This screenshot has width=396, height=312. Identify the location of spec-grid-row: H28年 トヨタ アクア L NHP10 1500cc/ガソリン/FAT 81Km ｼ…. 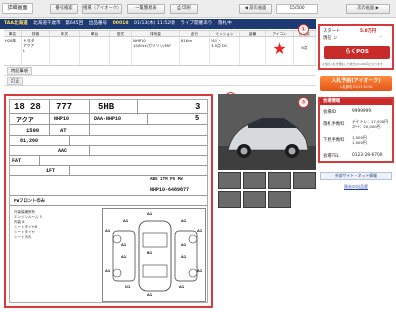
(160, 51).